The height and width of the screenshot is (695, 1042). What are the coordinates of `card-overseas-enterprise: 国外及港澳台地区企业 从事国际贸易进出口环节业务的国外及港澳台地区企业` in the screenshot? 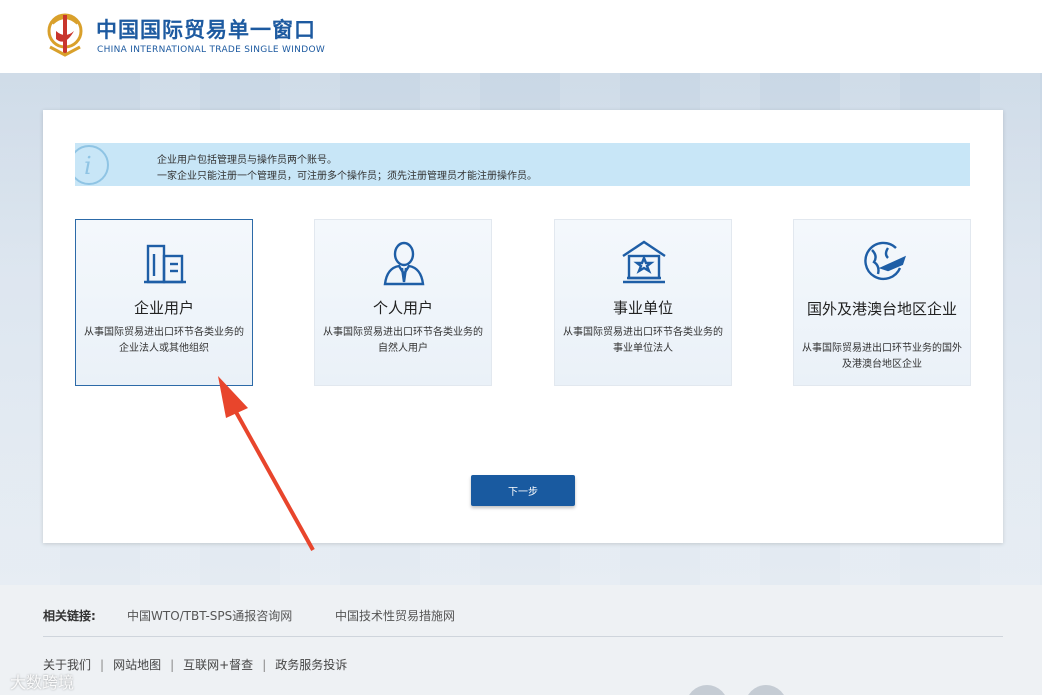 It's located at (882, 302).